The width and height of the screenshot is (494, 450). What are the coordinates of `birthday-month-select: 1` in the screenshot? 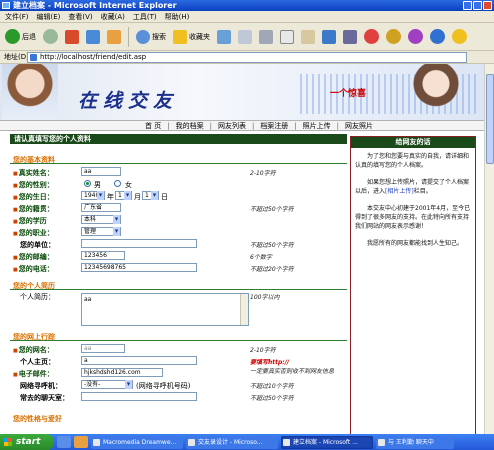 It's located at (123, 195).